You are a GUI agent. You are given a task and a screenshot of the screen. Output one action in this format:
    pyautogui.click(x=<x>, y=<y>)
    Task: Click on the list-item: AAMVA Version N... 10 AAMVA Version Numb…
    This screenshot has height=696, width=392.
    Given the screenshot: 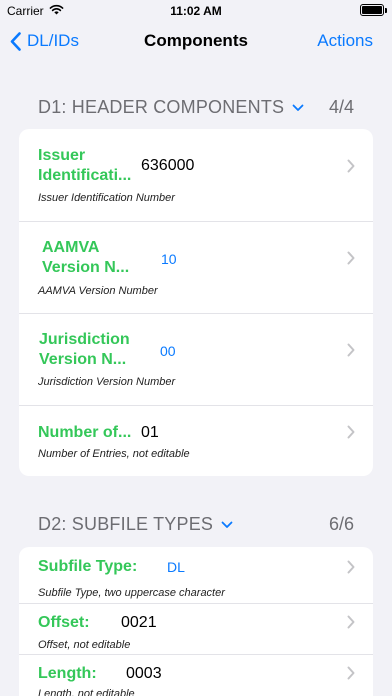 What is the action you would take?
    pyautogui.click(x=196, y=268)
    